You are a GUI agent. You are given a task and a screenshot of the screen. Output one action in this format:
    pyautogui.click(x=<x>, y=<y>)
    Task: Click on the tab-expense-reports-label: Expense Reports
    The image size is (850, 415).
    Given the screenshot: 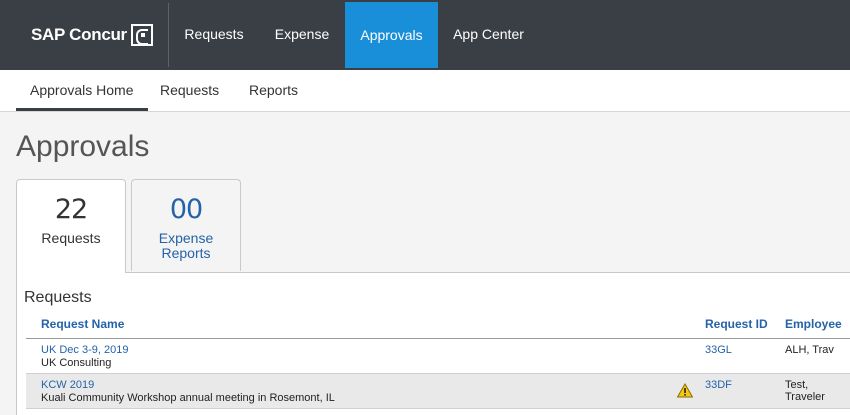 What is the action you would take?
    pyautogui.click(x=186, y=246)
    